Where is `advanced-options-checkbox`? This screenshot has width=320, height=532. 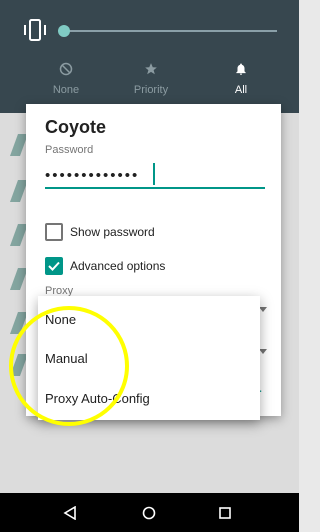
advanced-options-checkbox is located at coordinates (54, 266).